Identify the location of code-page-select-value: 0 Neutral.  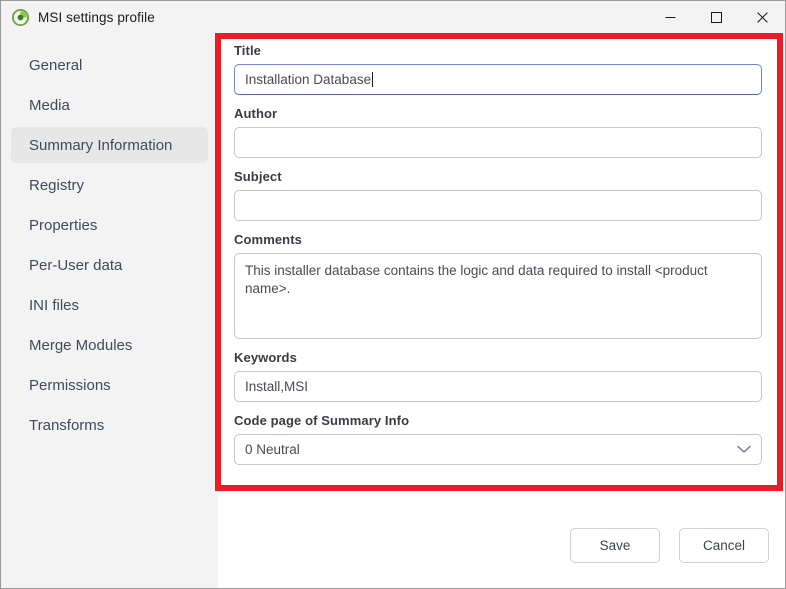
(272, 449).